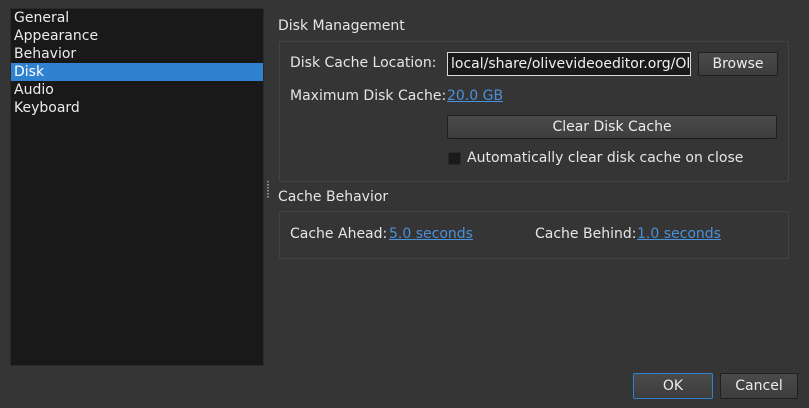 The image size is (809, 408). What do you see at coordinates (569, 64) in the screenshot?
I see `disk-cache-location-input: local/share/olivevideoeditor.org/Olive` at bounding box center [569, 64].